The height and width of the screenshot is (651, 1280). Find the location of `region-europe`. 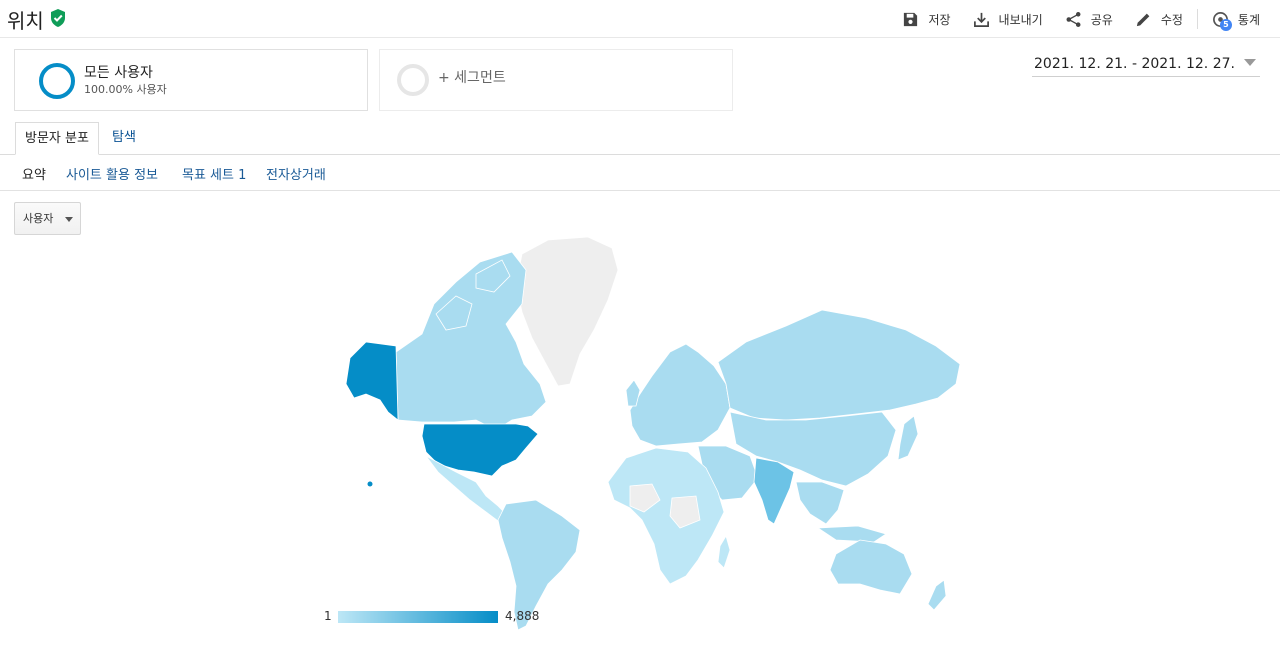

region-europe is located at coordinates (680, 395).